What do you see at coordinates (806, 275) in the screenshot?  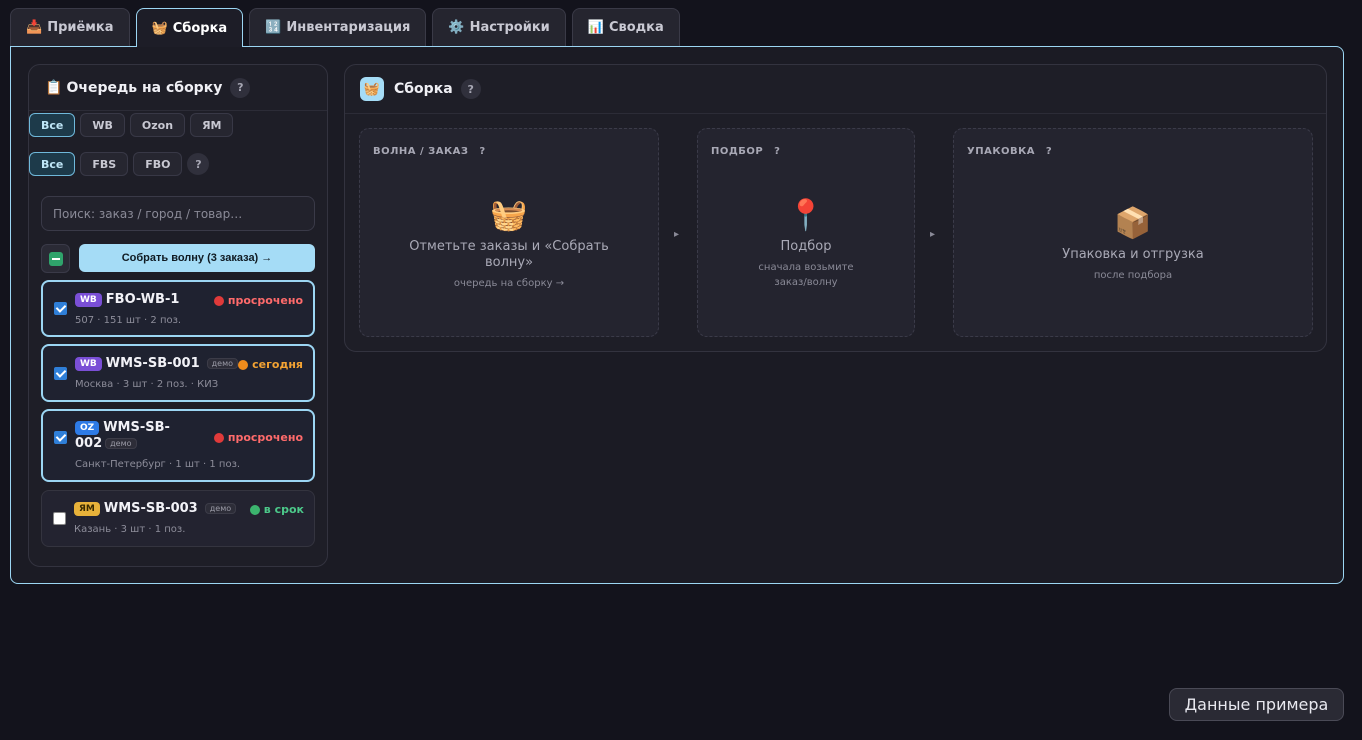 I see `stage-subhint: сначала возьмите заказ/волну` at bounding box center [806, 275].